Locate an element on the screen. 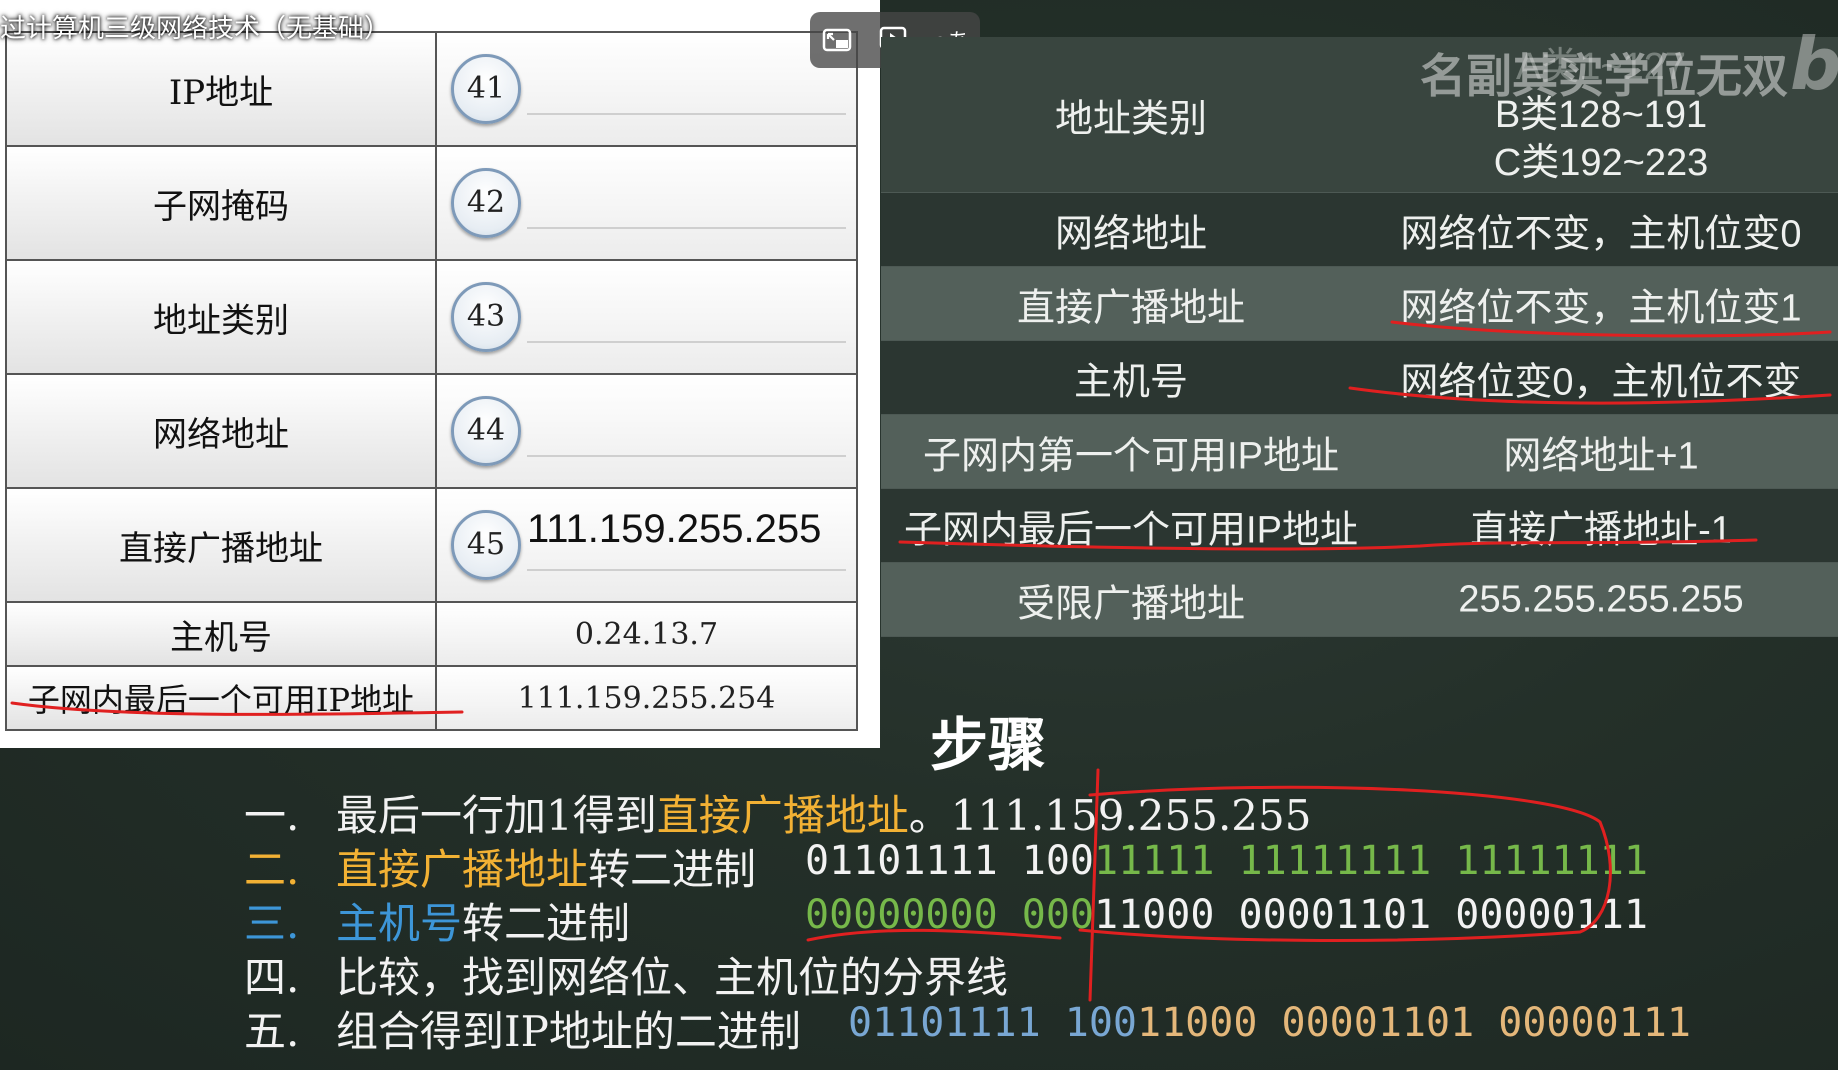  question-number: 41 is located at coordinates (486, 89).